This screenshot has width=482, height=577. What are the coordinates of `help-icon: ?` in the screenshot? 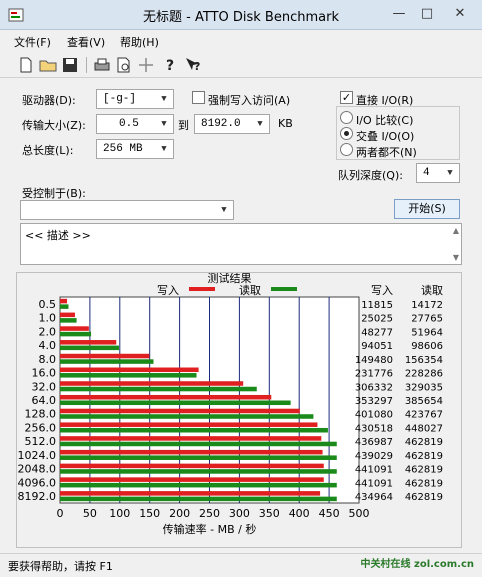 It's located at (170, 65).